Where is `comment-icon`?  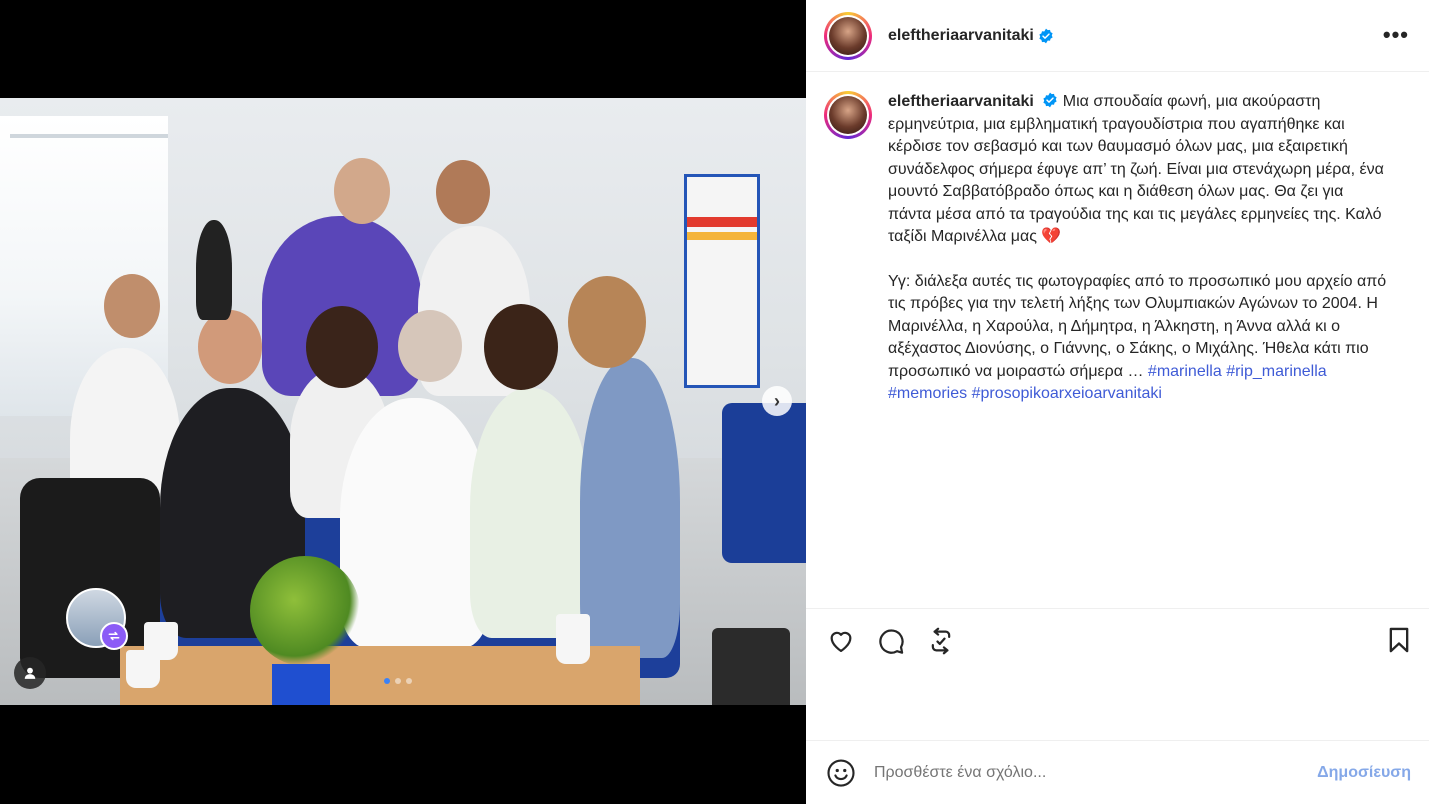
comment-icon is located at coordinates (891, 641).